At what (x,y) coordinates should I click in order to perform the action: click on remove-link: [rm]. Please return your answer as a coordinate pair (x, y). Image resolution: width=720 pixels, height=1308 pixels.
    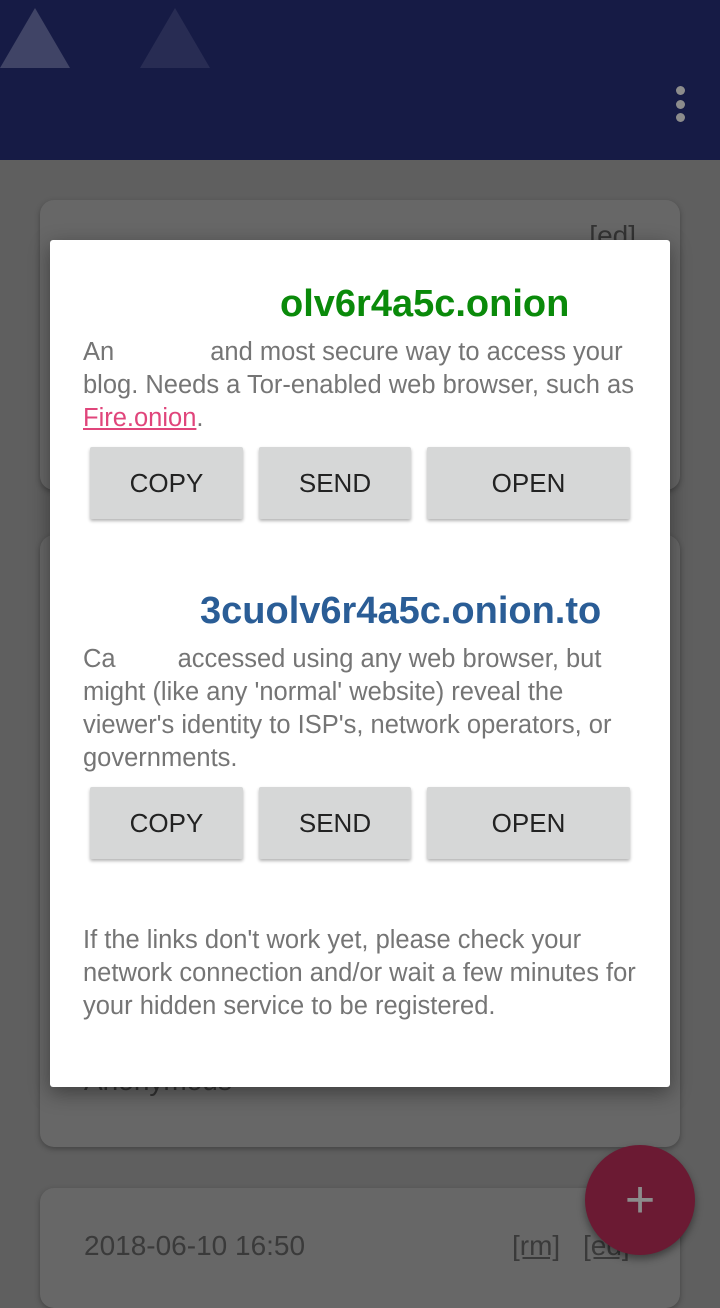
    Looking at the image, I should click on (536, 1246).